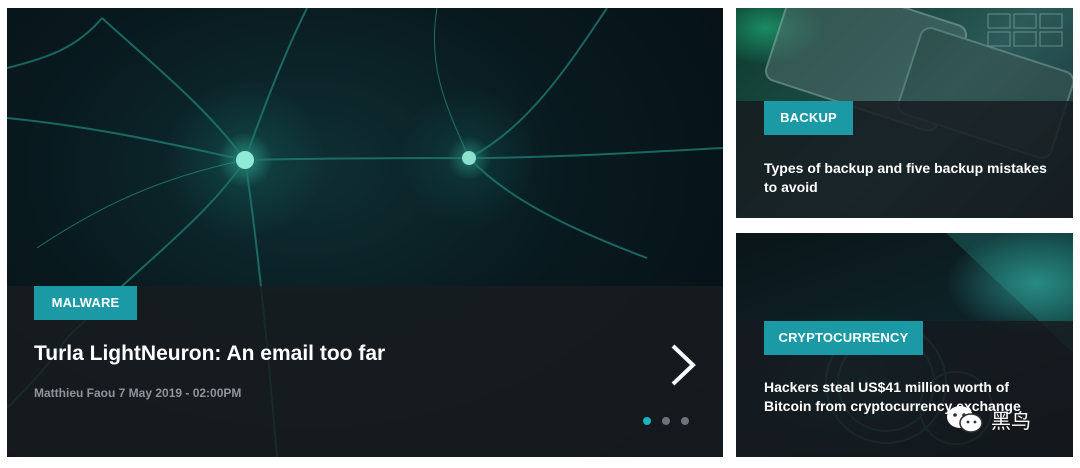  I want to click on watermark-text: 黑鸟, so click(1011, 420).